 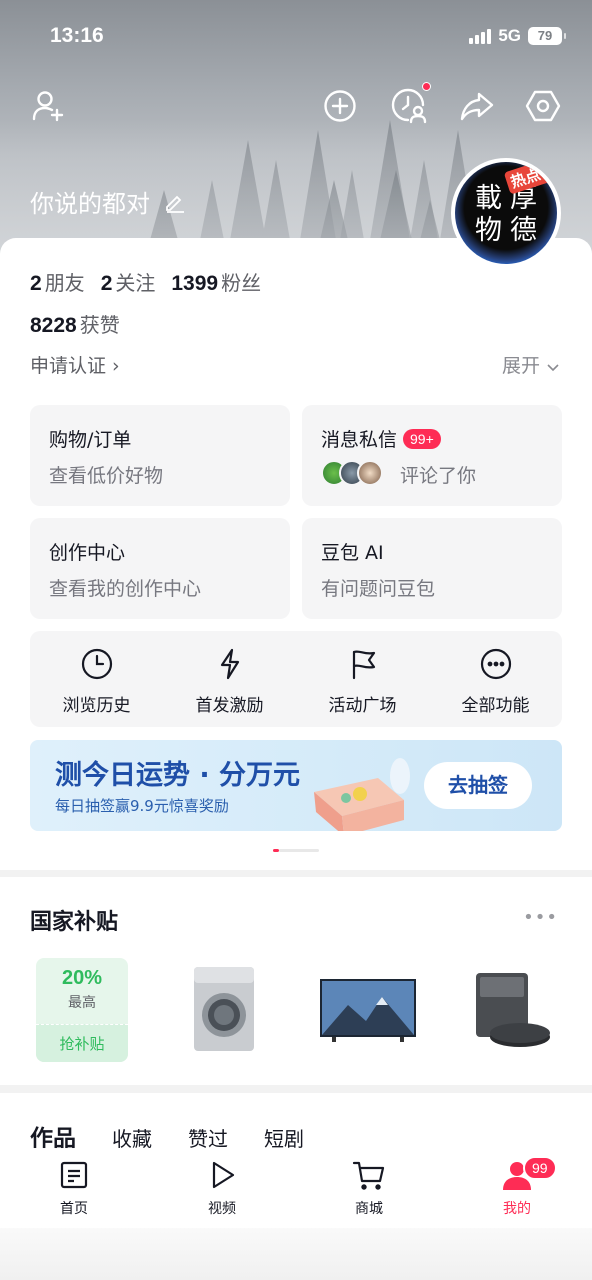 What do you see at coordinates (409, 105) in the screenshot?
I see `visitor-history-icon` at bounding box center [409, 105].